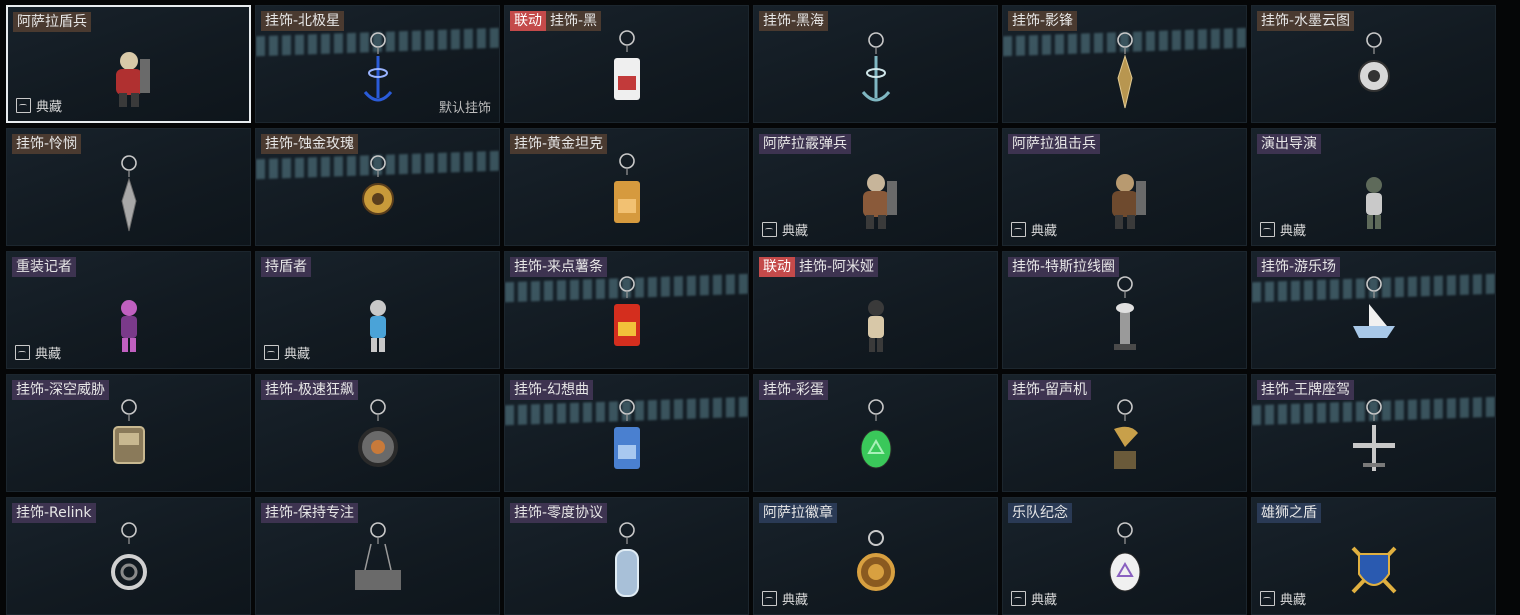 The image size is (1520, 615). What do you see at coordinates (626, 556) in the screenshot?
I see `charm-card: 挂饰-零度协议` at bounding box center [626, 556].